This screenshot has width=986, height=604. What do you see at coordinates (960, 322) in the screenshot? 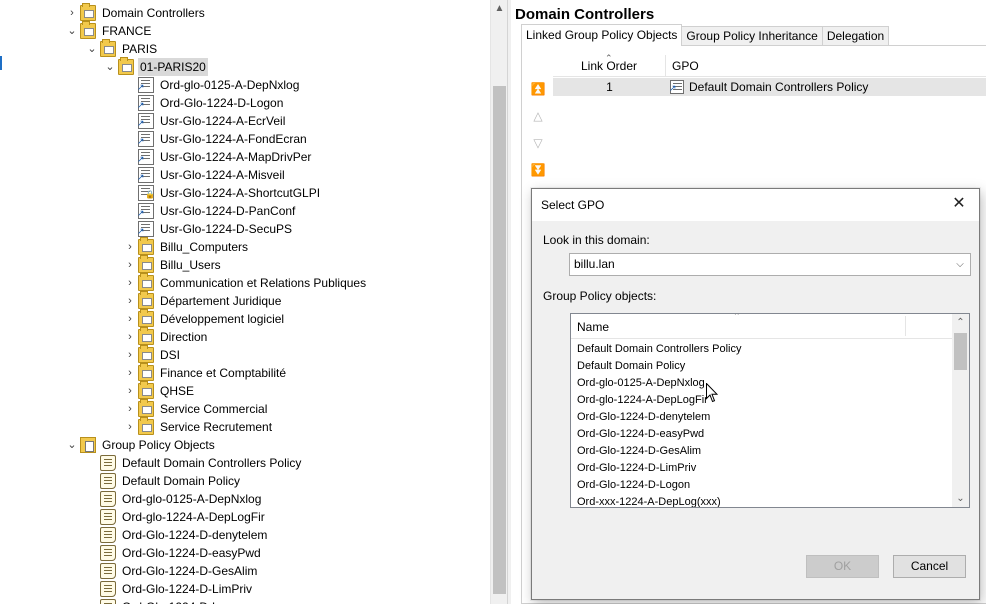
I see `scroll-up-icon: ⌃` at bounding box center [960, 322].